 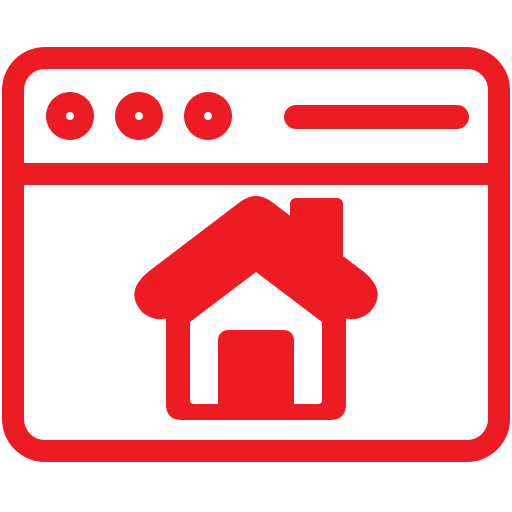 What do you see at coordinates (256, 372) in the screenshot?
I see `door` at bounding box center [256, 372].